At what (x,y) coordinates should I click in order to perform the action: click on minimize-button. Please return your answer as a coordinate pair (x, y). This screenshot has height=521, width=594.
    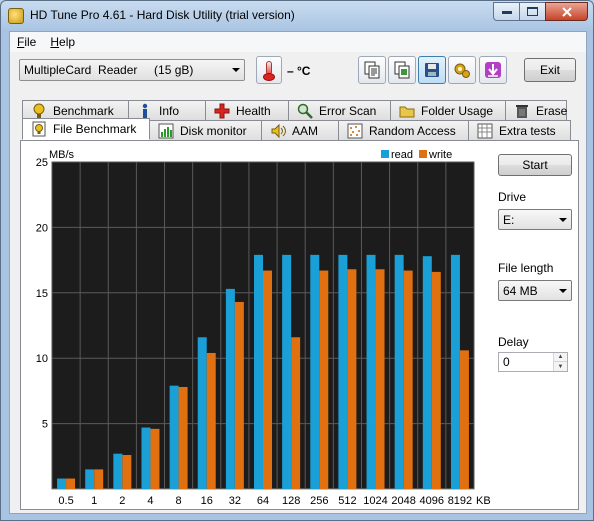
    Looking at the image, I should click on (506, 11).